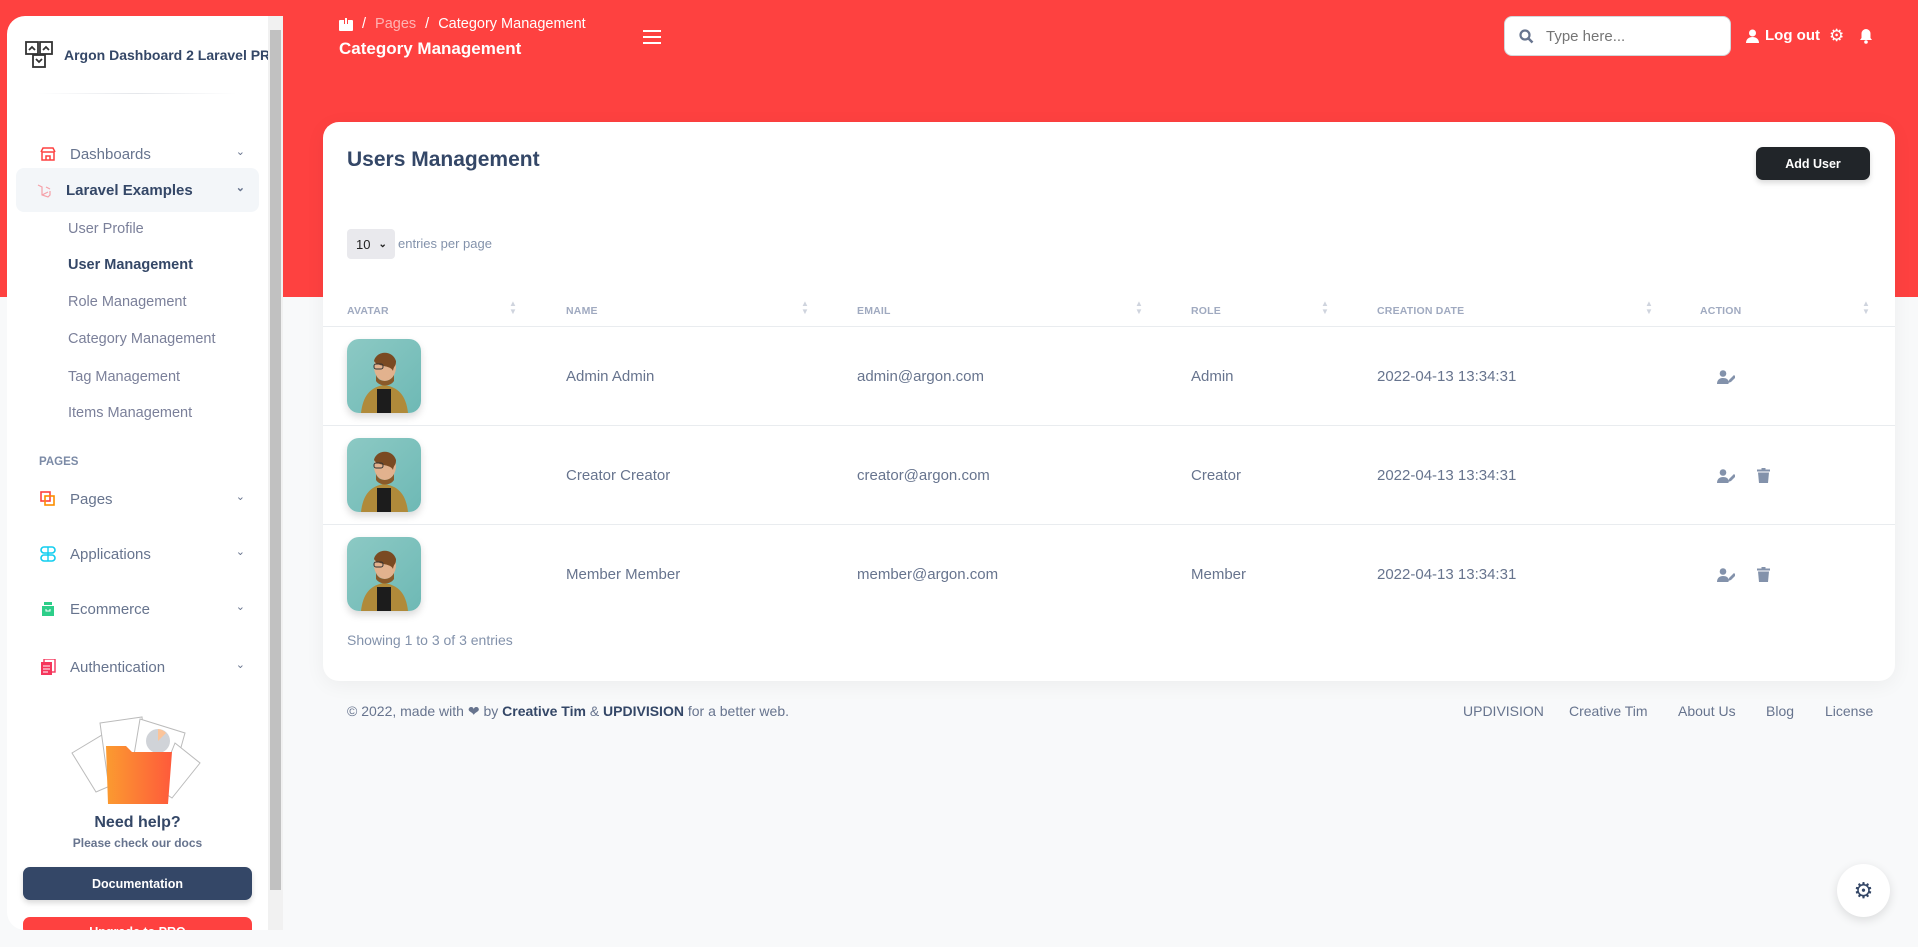 This screenshot has width=1918, height=947. I want to click on sidebar-item-applications: Applications ⌄, so click(137, 554).